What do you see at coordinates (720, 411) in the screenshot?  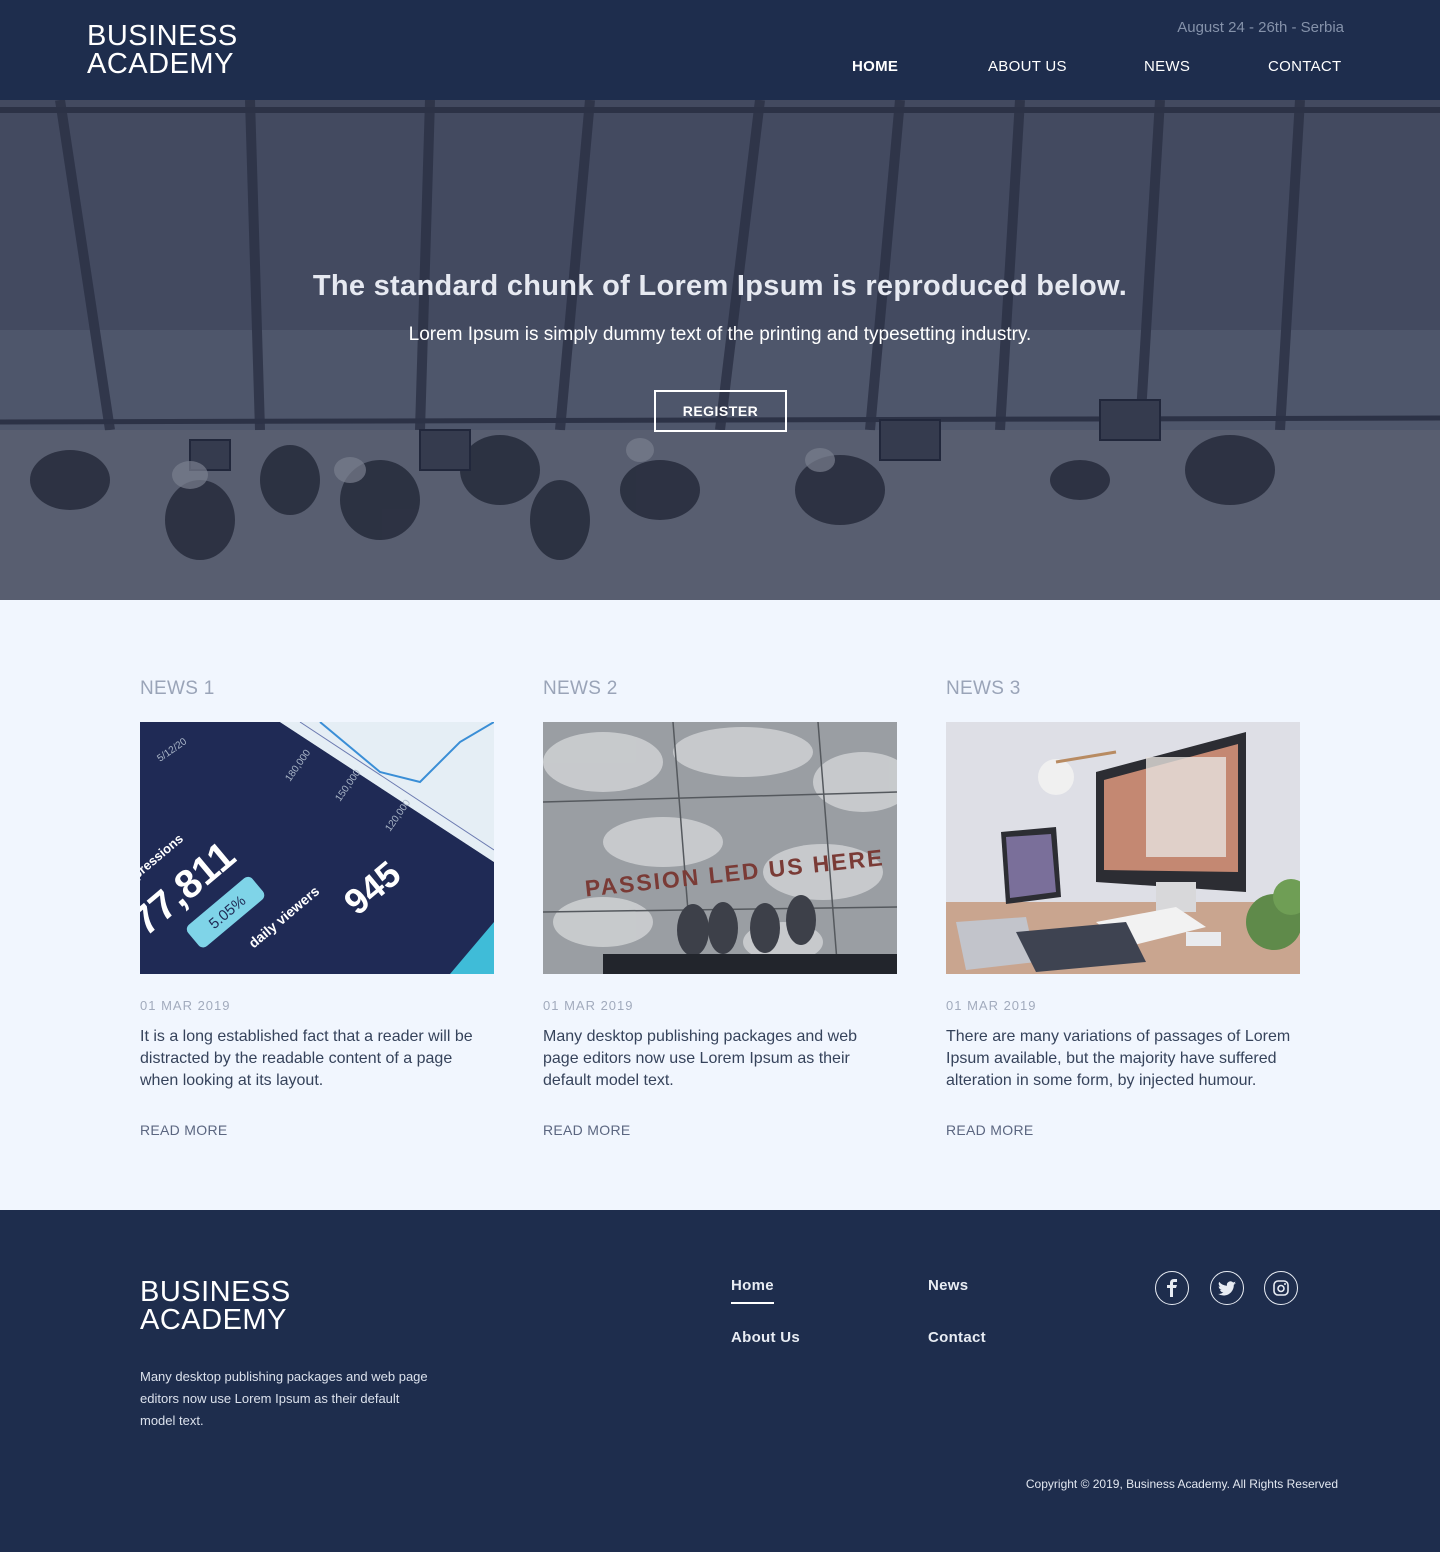 I see `register-button: REGISTER` at bounding box center [720, 411].